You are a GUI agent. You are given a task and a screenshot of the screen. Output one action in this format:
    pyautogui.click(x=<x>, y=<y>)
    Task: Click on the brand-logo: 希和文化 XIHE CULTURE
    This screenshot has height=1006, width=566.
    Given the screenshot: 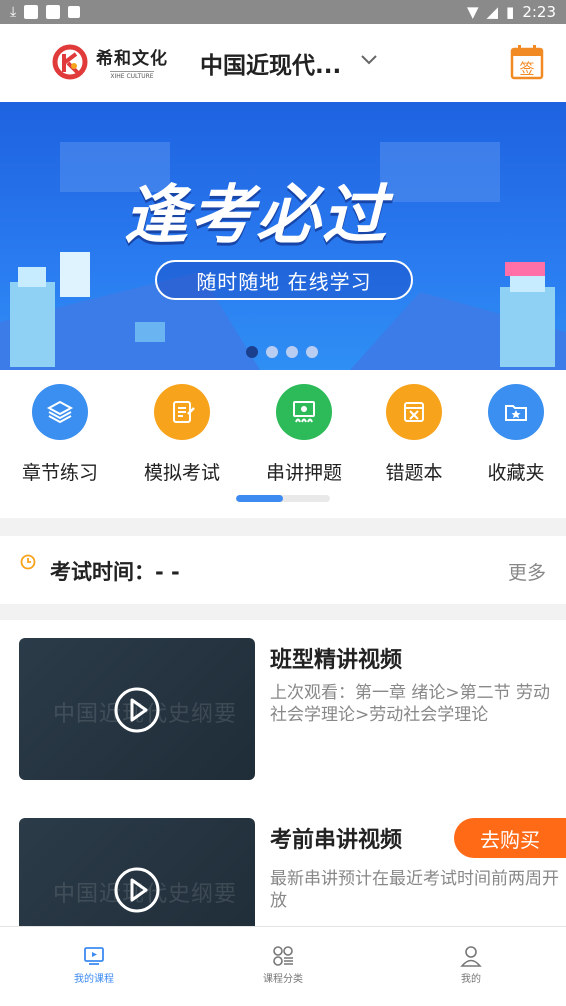 What is the action you would take?
    pyautogui.click(x=109, y=62)
    